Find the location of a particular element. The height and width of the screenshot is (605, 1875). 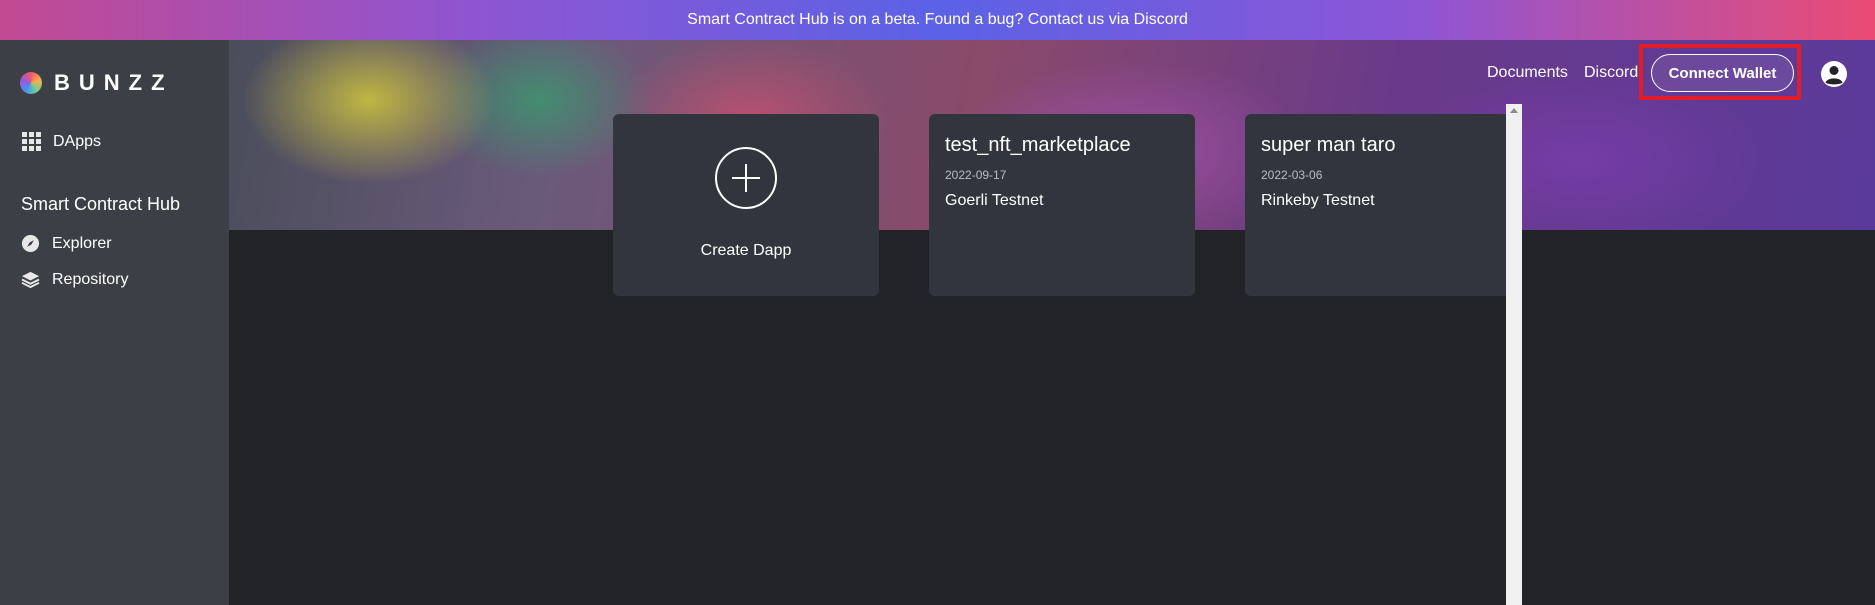

plus-circle-icon is located at coordinates (746, 178).